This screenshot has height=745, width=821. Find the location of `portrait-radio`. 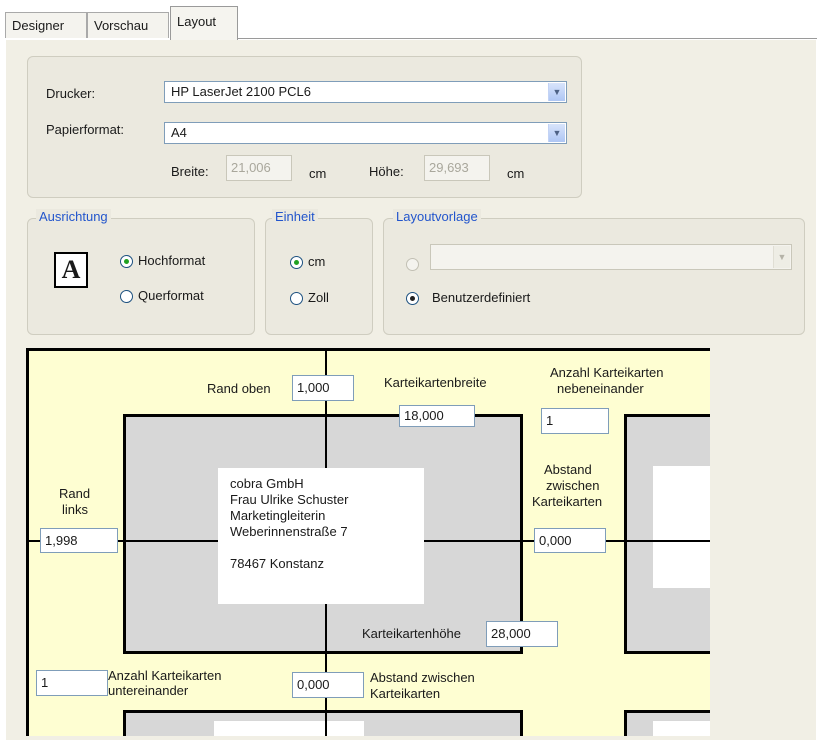

portrait-radio is located at coordinates (126, 261).